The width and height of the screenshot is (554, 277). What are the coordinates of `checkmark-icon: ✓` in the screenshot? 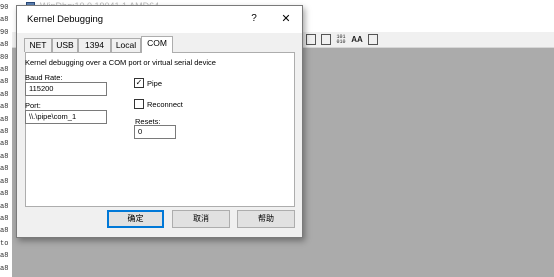 It's located at (139, 82).